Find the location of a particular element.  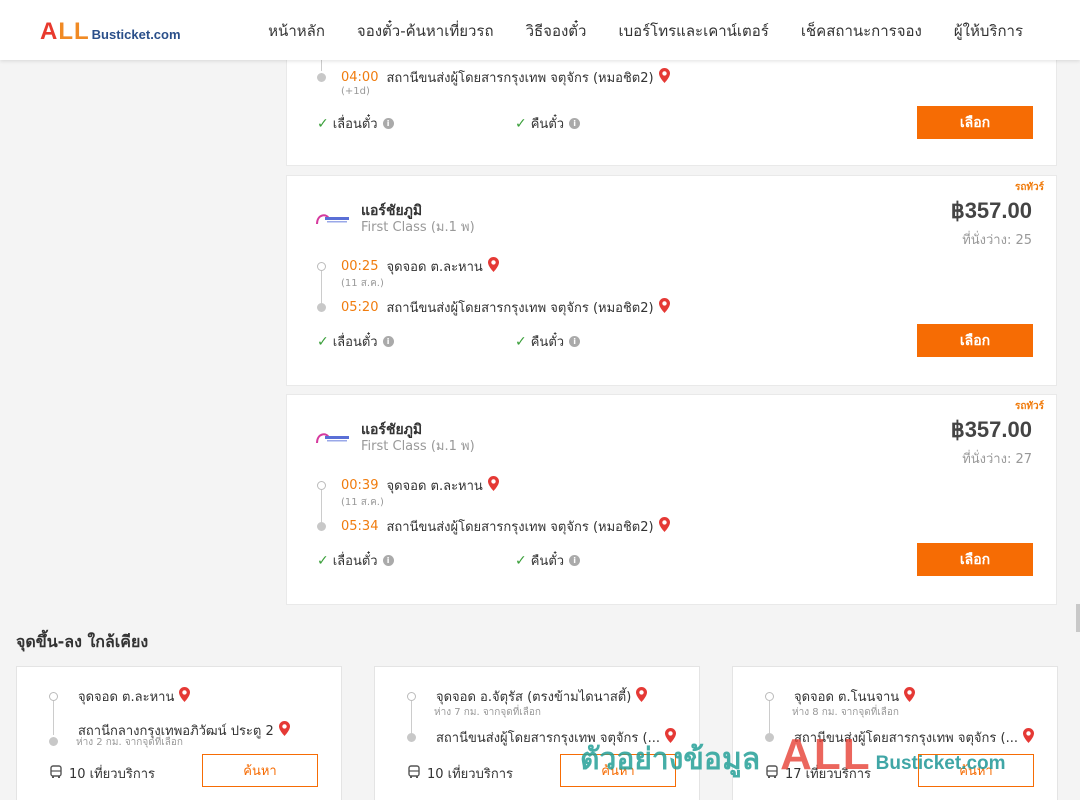

nav-check-booking: เช็คสถานะการจอง is located at coordinates (861, 31).